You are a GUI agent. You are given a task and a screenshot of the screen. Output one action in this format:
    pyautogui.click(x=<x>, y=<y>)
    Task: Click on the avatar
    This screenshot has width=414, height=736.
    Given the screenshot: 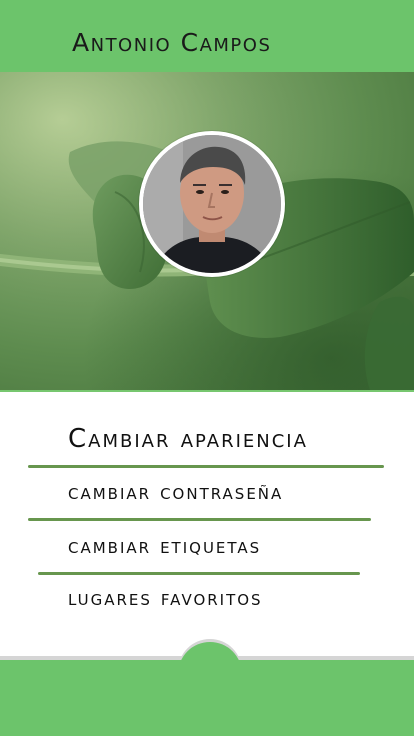 What is the action you would take?
    pyautogui.click(x=212, y=204)
    